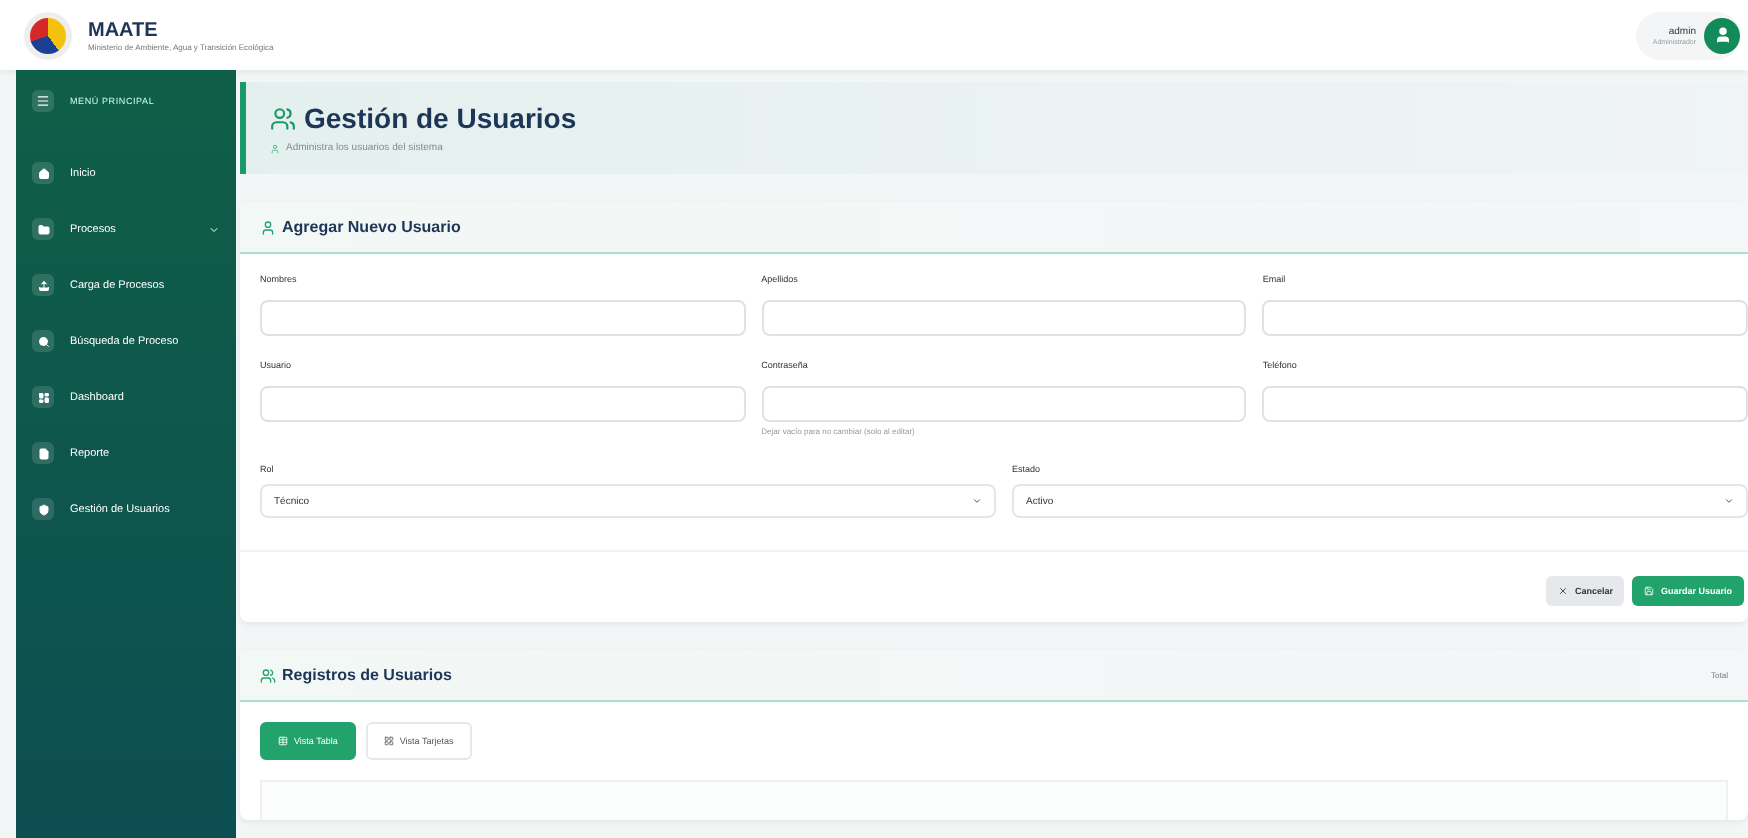 This screenshot has width=1748, height=838. Describe the element at coordinates (43, 341) in the screenshot. I see `search-icon` at that location.